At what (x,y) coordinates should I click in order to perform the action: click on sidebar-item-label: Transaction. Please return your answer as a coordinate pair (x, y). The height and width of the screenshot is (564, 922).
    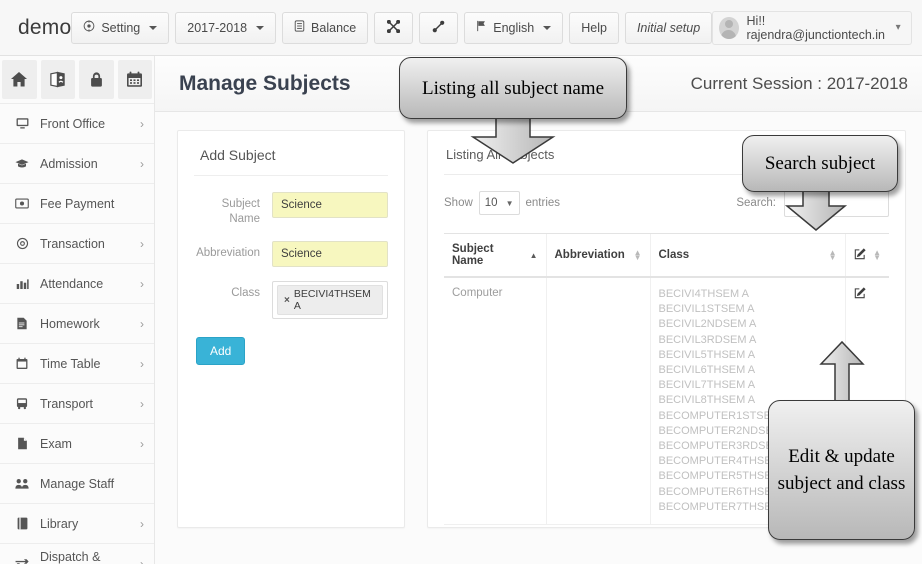
    Looking at the image, I should click on (72, 243).